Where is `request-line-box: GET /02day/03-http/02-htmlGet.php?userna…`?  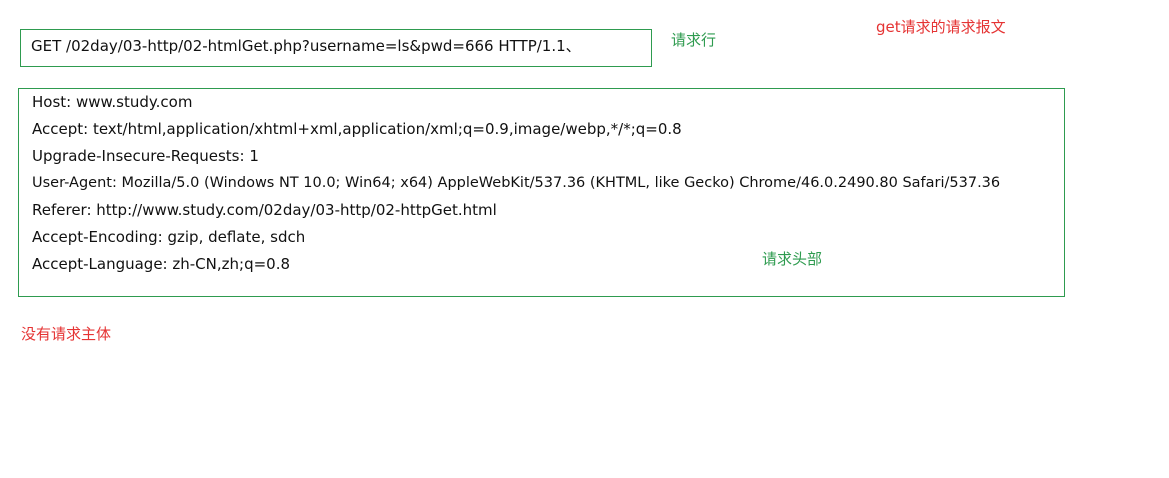 request-line-box: GET /02day/03-http/02-htmlGet.php?userna… is located at coordinates (336, 48).